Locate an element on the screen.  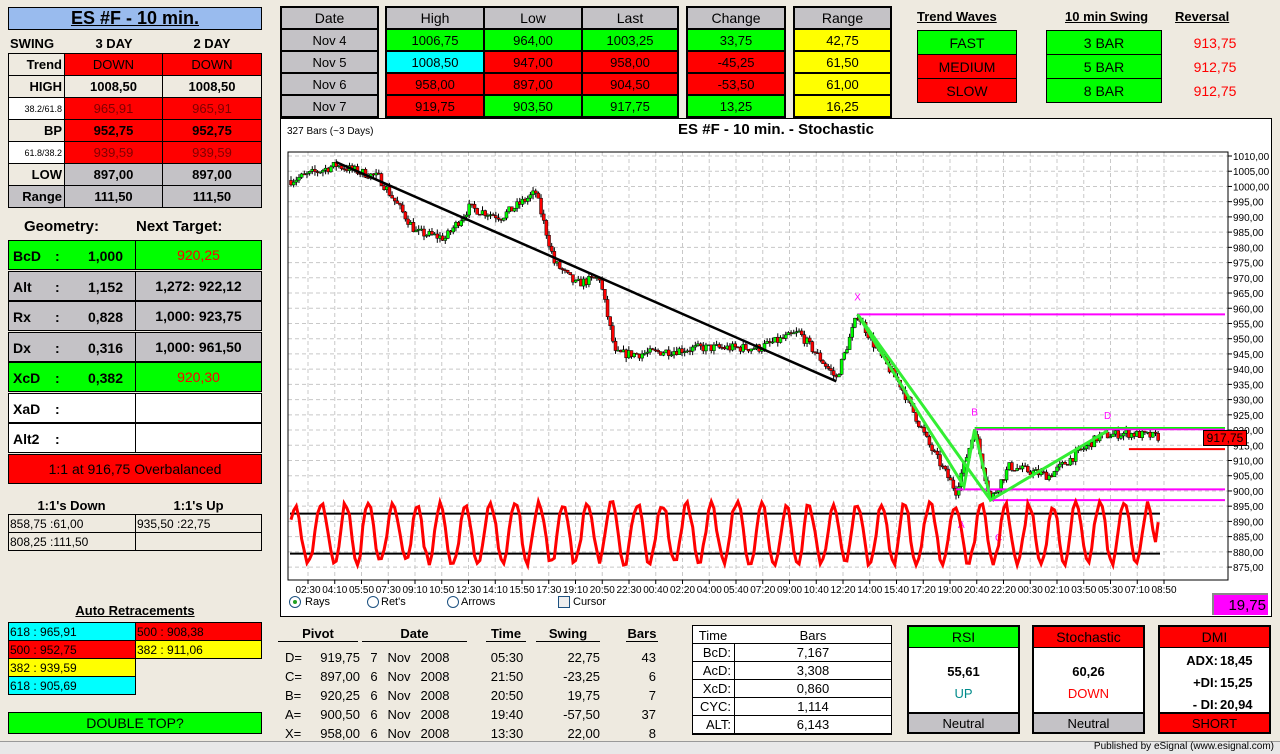
pivot-name: C= is located at coordinates (293, 676).